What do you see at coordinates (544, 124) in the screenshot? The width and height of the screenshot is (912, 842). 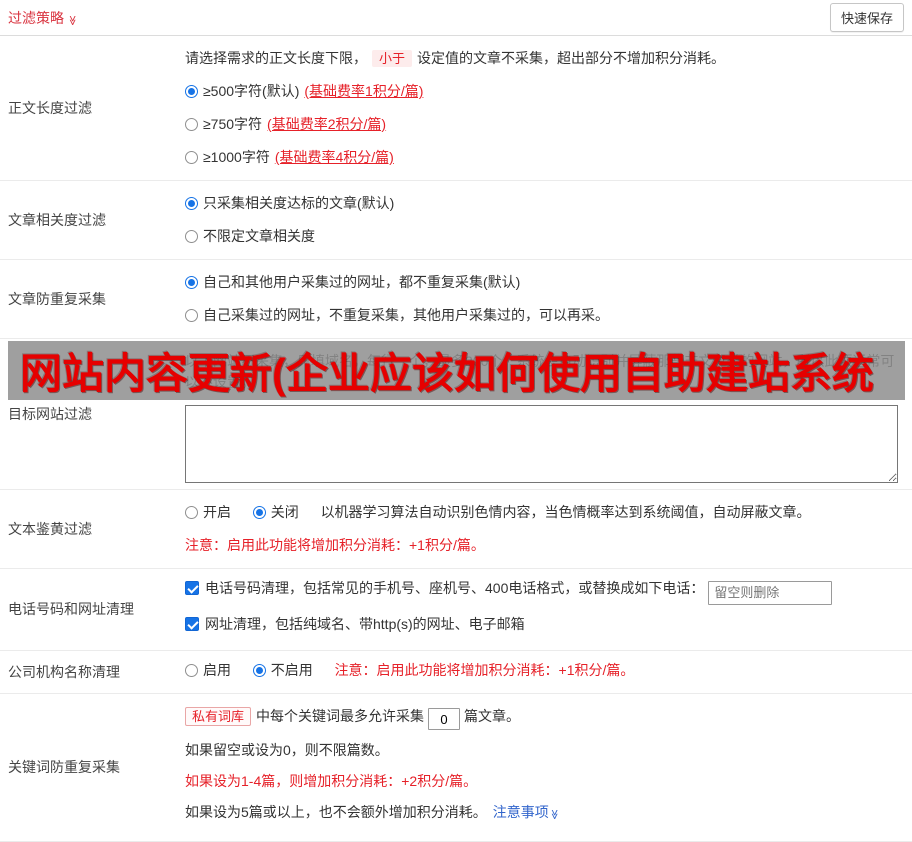 I see `length-option-750: ≥750字符 (基础费率2积分/篇)` at bounding box center [544, 124].